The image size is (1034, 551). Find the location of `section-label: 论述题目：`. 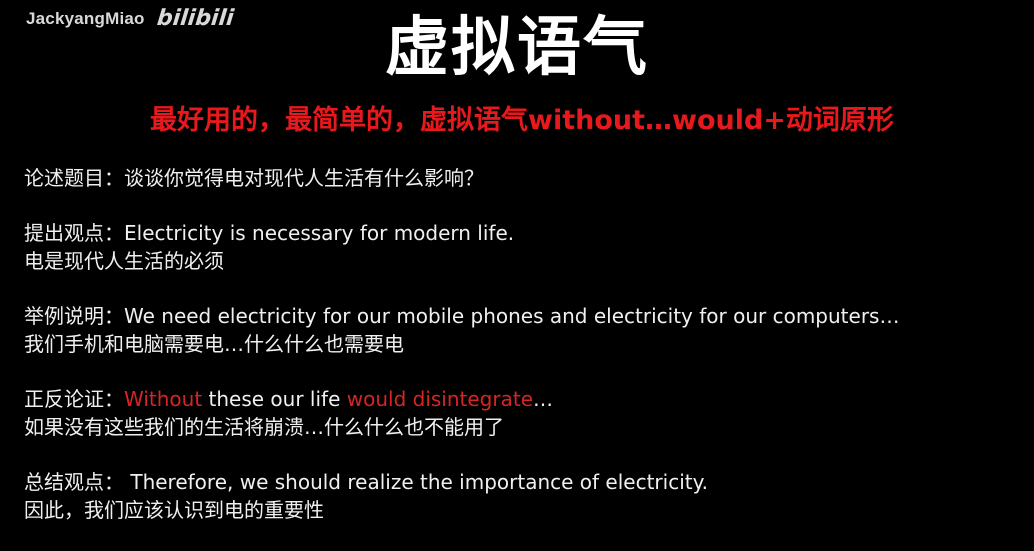

section-label: 论述题目： is located at coordinates (74, 178).